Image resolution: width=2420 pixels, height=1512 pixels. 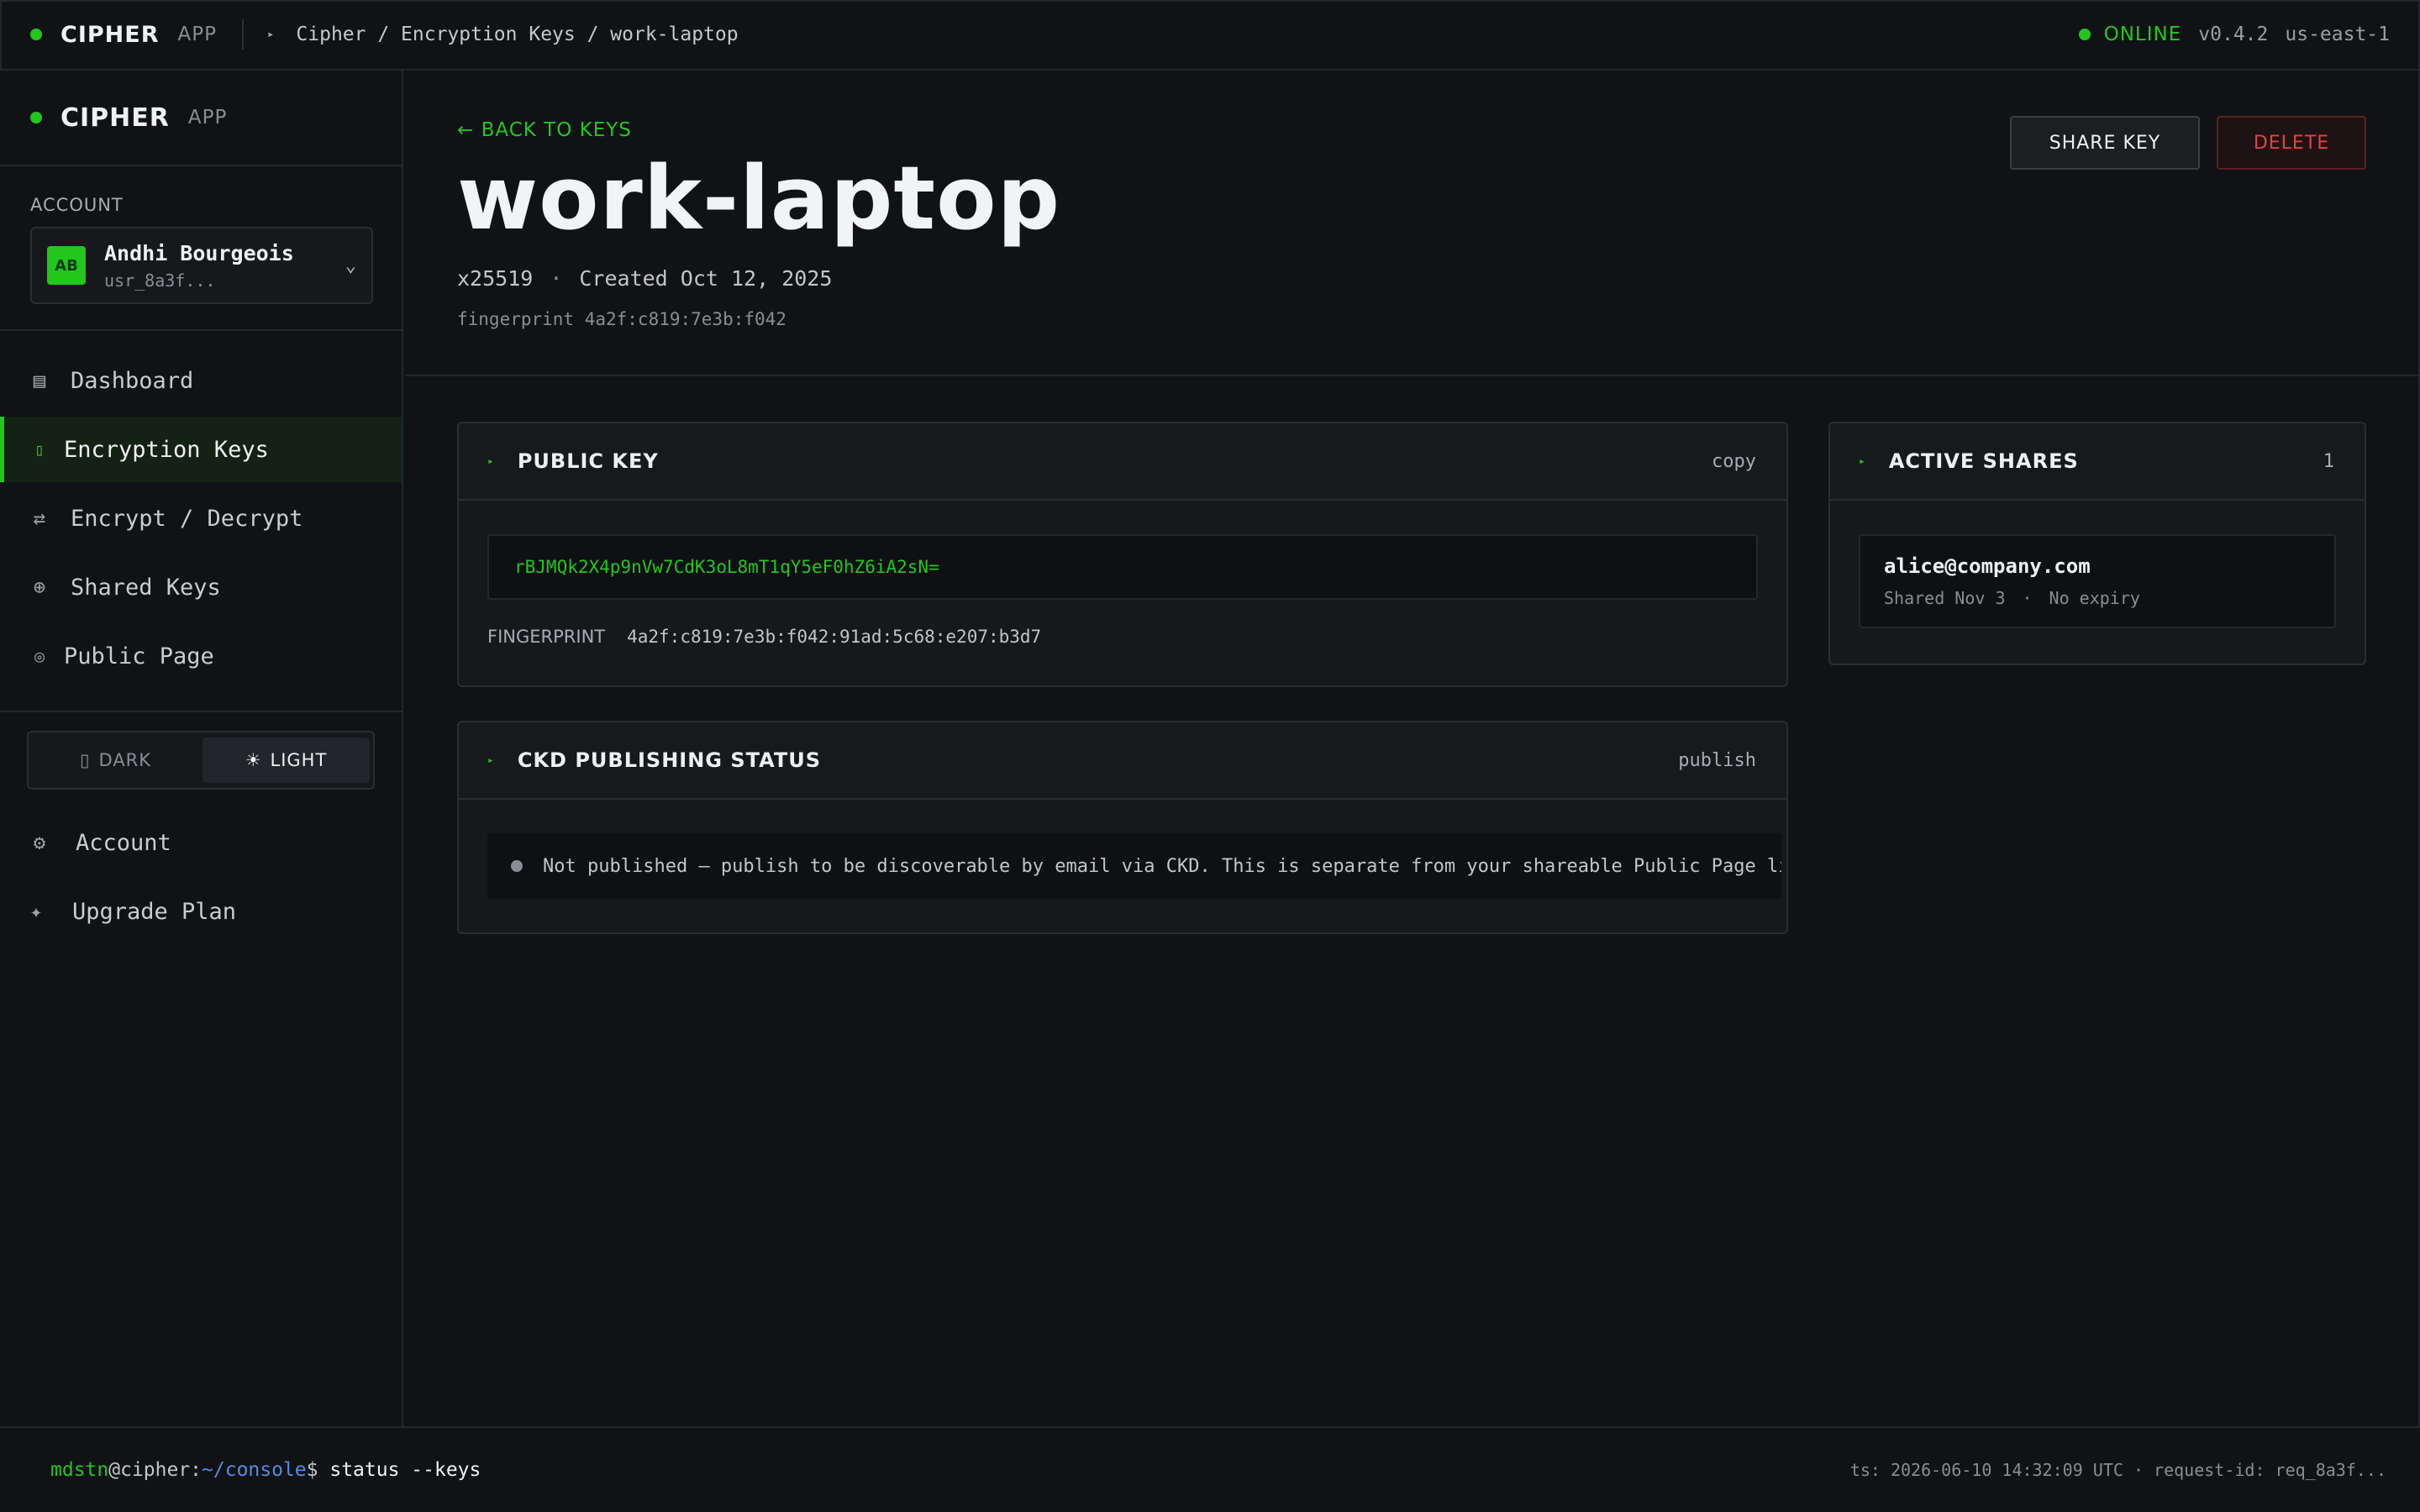 I want to click on sidebar-brand: CIPHER APP, so click(x=201, y=118).